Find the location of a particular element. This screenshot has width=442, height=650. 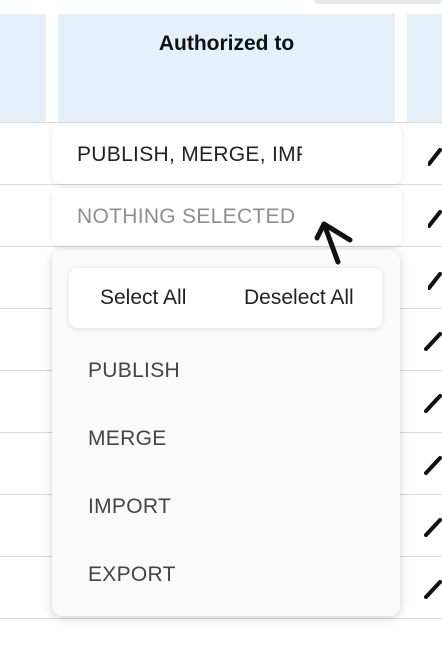

option-export: EXPORT is located at coordinates (132, 575).